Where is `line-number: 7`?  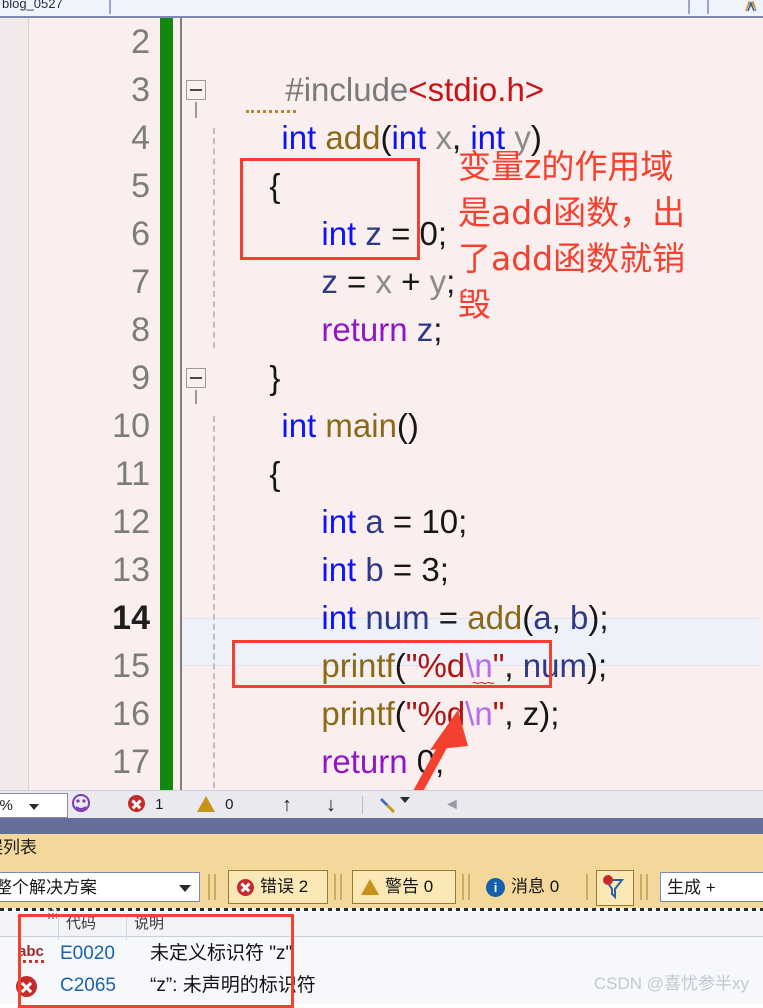
line-number: 7 is located at coordinates (140, 282).